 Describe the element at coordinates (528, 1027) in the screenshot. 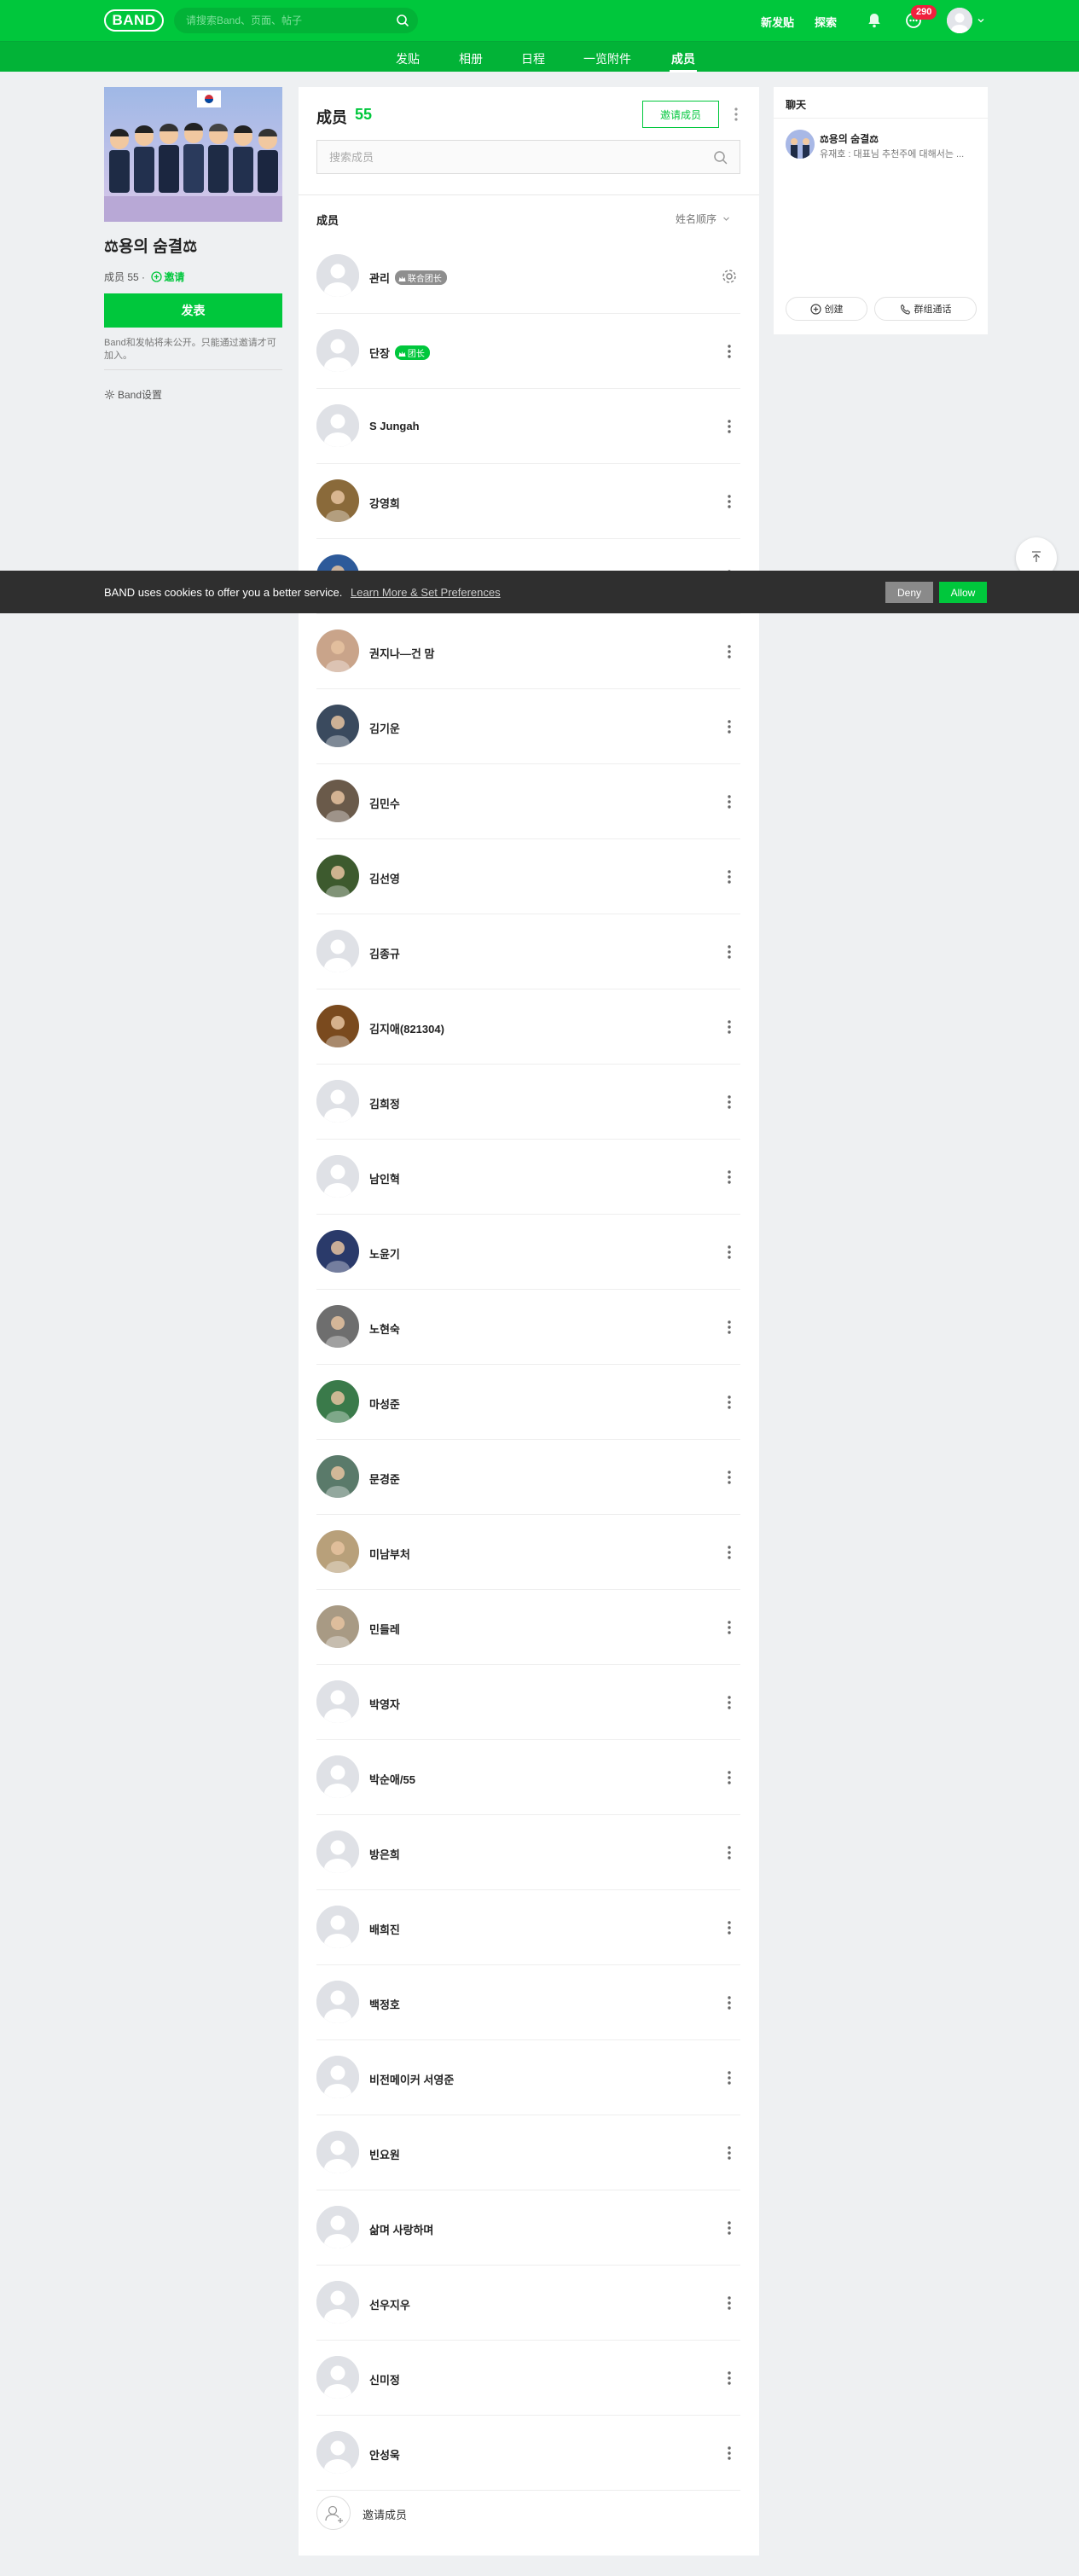

I see `member-row: 김지애(821304)` at that location.